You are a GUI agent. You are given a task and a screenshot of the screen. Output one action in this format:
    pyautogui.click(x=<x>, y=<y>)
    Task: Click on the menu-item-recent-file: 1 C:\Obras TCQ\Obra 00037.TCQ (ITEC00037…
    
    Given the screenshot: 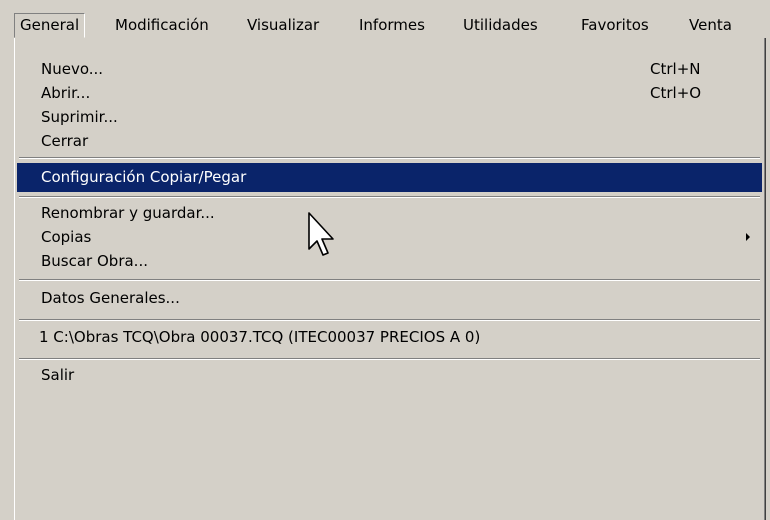 What is the action you would take?
    pyautogui.click(x=389, y=337)
    